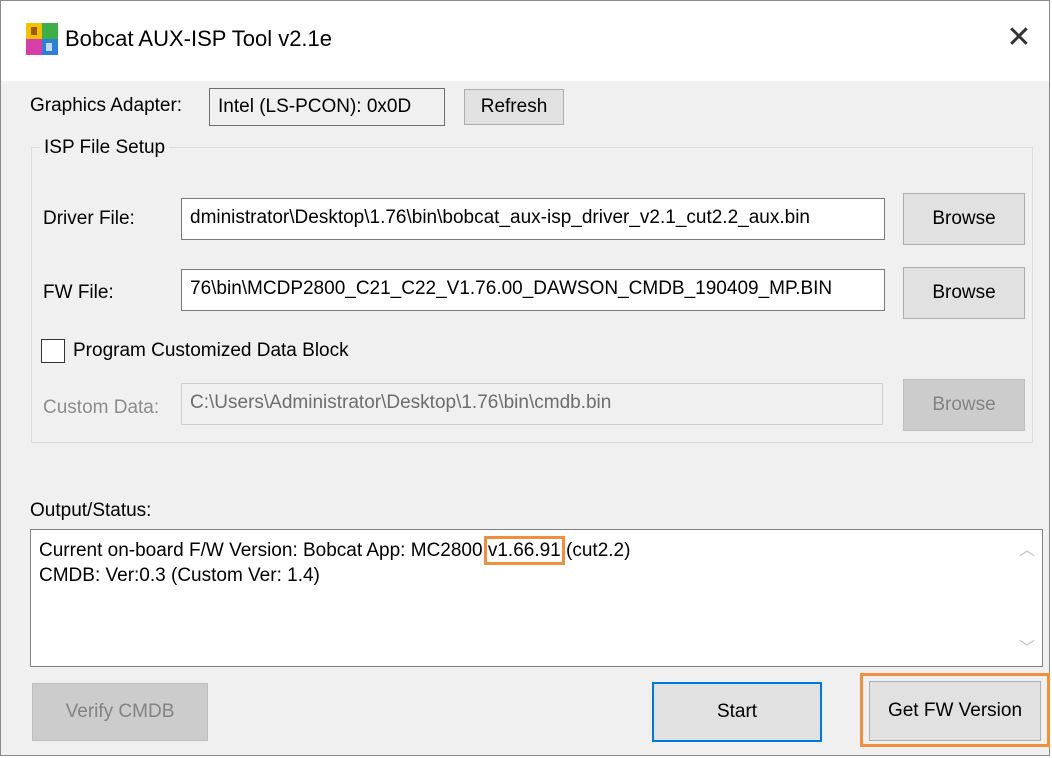  What do you see at coordinates (964, 405) in the screenshot?
I see `custom-browse-button: Browse` at bounding box center [964, 405].